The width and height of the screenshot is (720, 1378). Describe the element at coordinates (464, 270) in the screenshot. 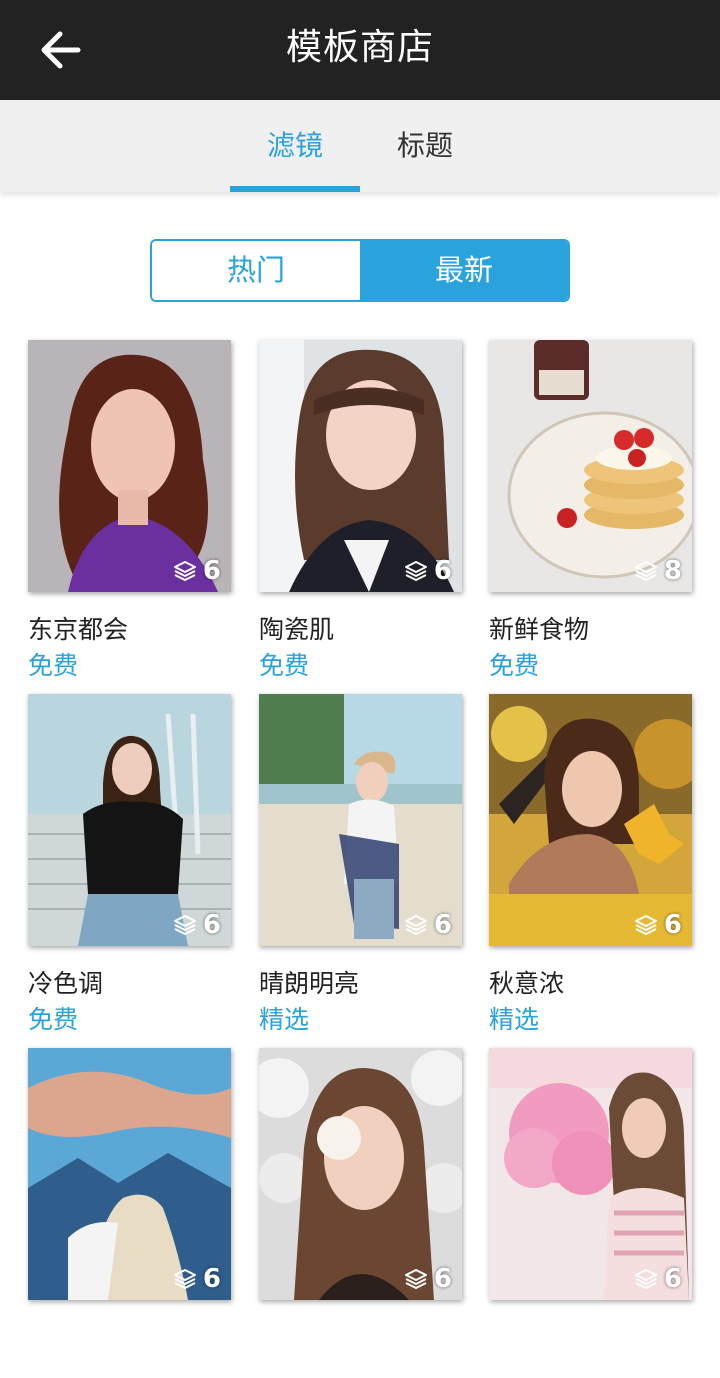

I see `segment-newest: 最新` at that location.